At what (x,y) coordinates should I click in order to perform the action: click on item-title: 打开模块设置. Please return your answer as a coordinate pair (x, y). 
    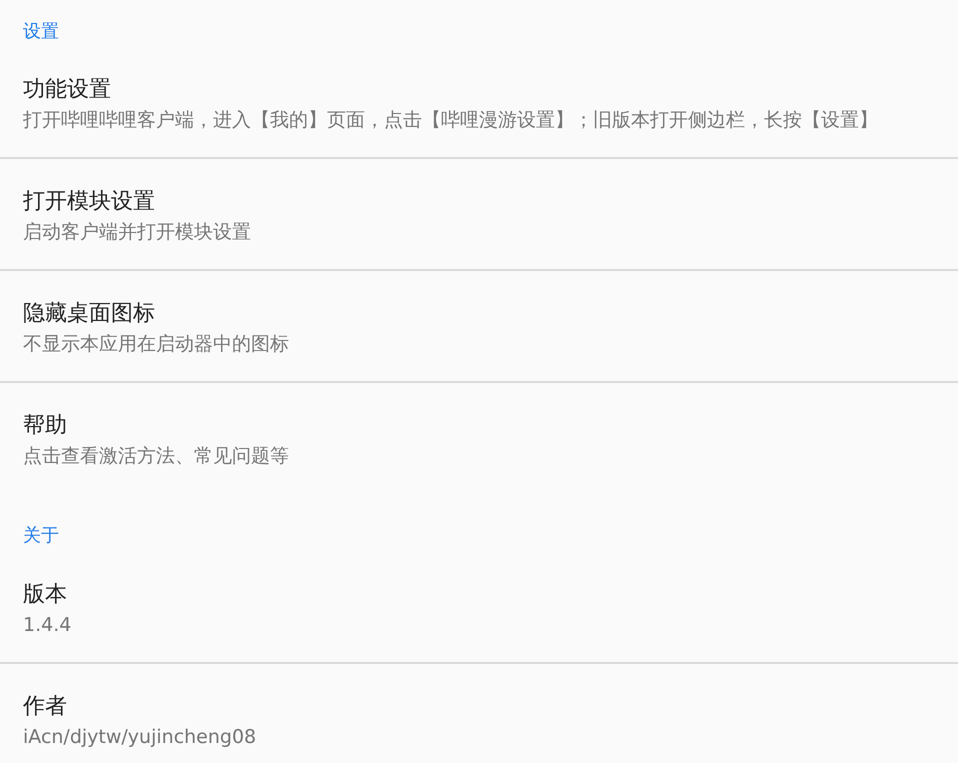
    Looking at the image, I should click on (89, 202).